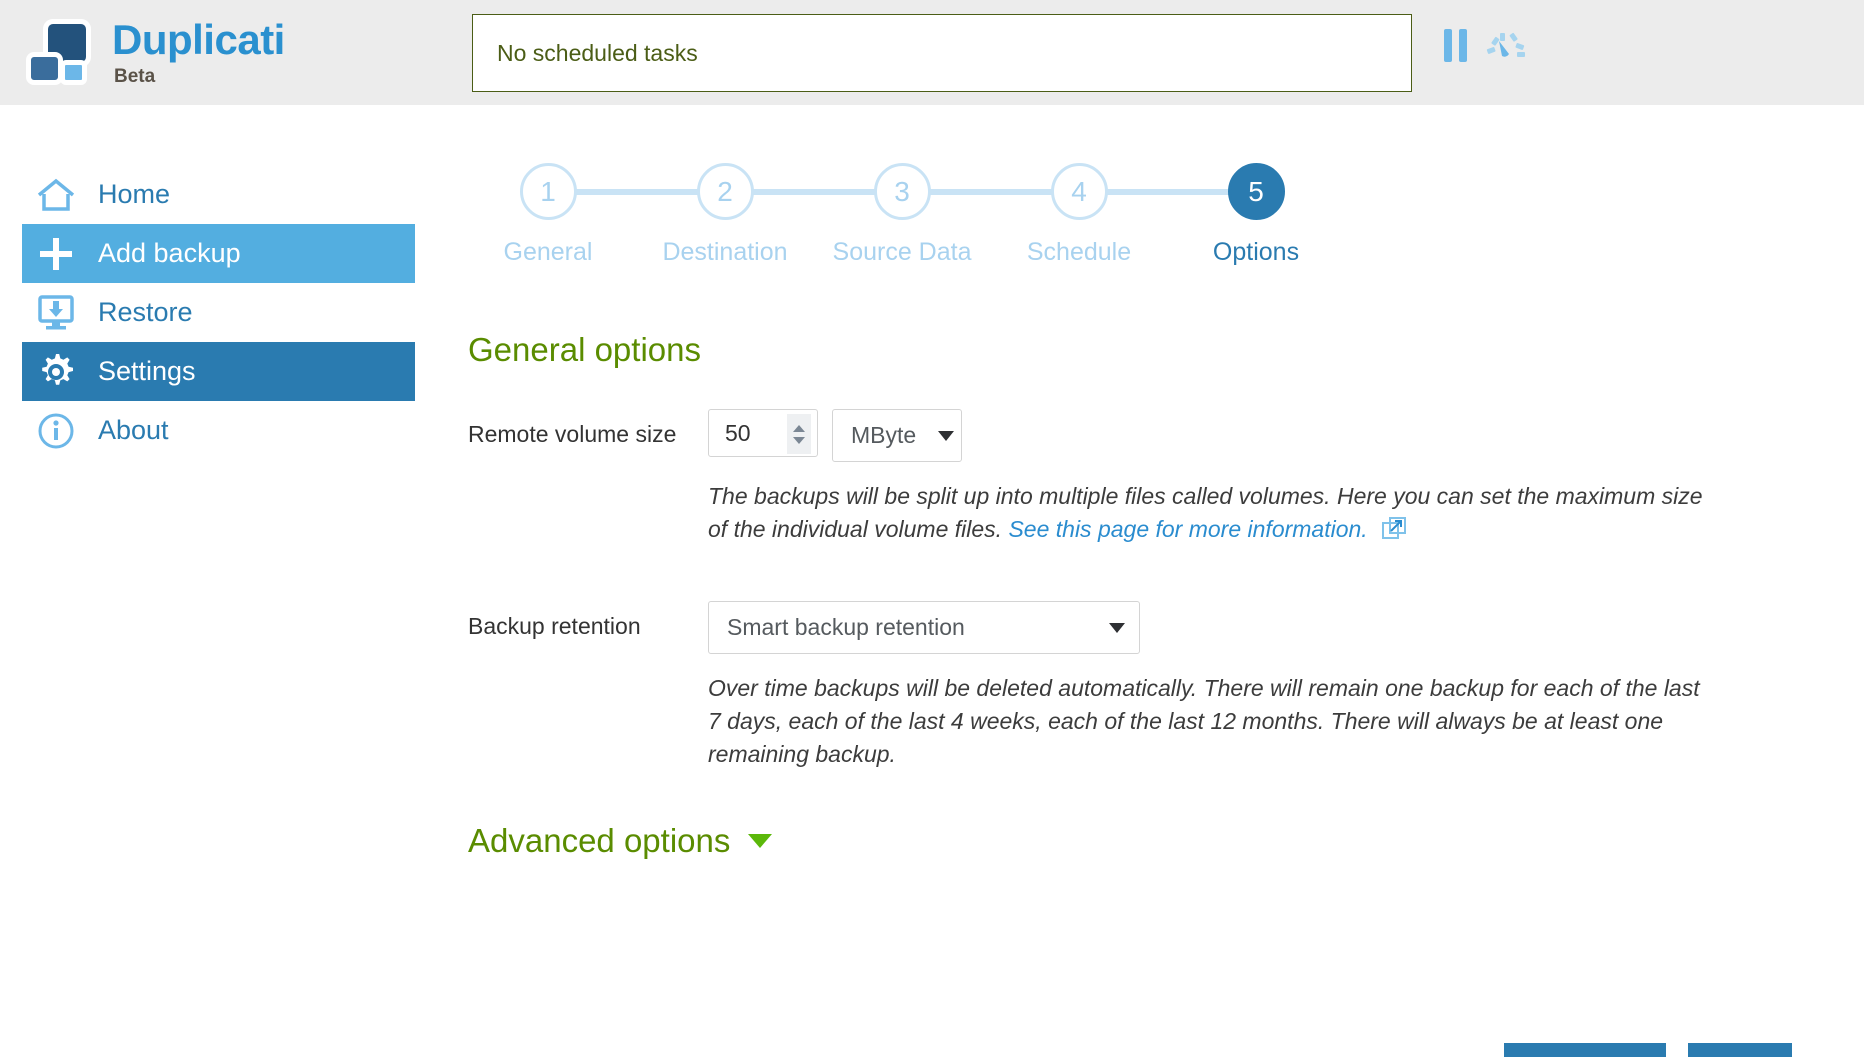 Image resolution: width=1864 pixels, height=1057 pixels. Describe the element at coordinates (1506, 45) in the screenshot. I see `gauge-icon` at that location.